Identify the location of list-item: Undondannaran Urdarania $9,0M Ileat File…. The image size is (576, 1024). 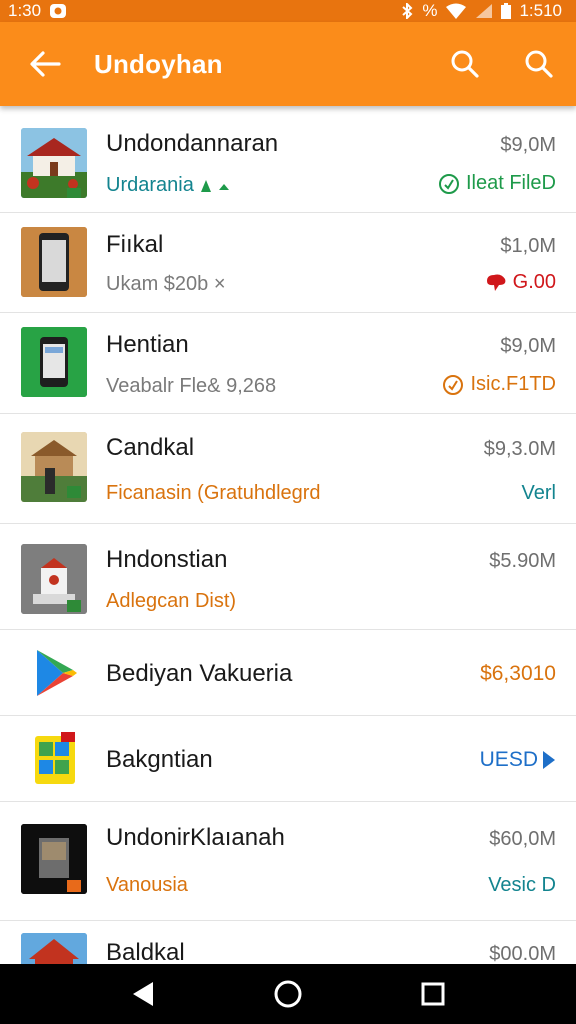
(288, 159).